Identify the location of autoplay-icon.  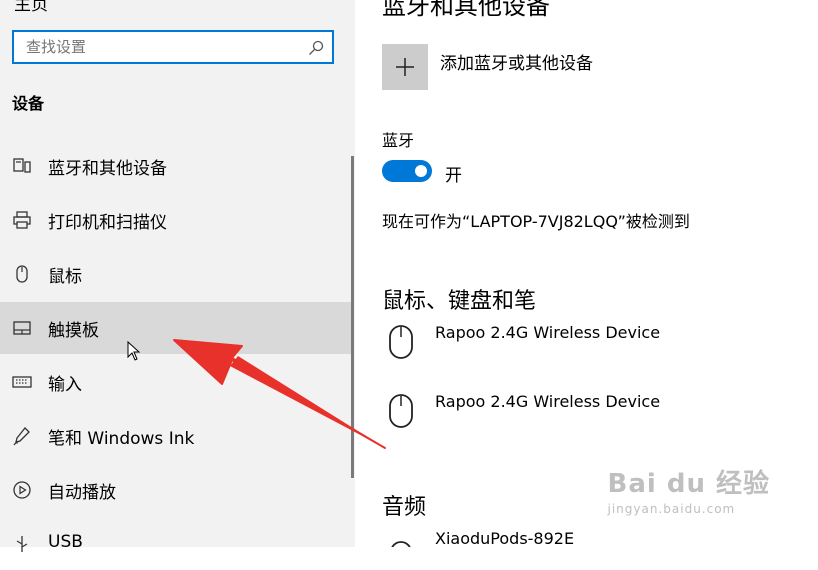
(22, 490).